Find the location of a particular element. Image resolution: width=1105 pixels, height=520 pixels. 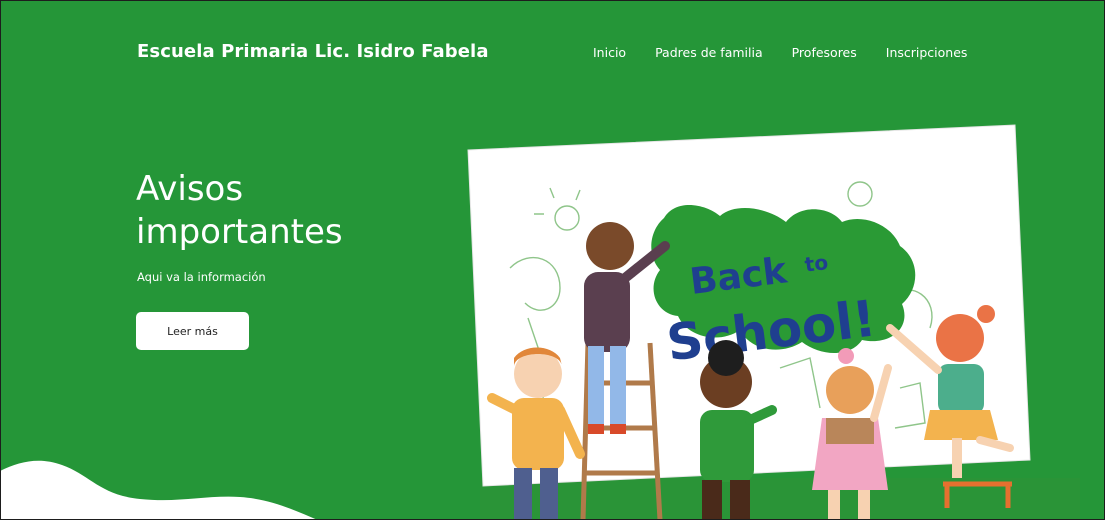

nav-profesores: Profesores is located at coordinates (824, 52).